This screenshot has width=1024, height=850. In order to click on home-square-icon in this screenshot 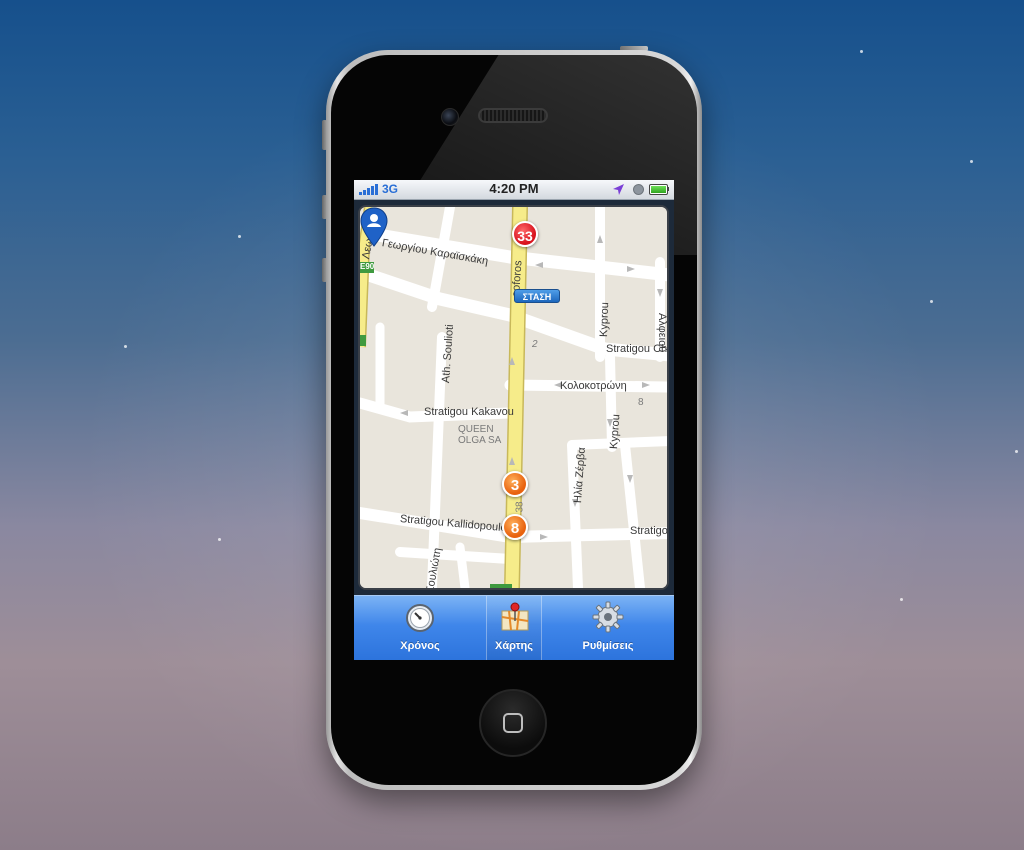, I will do `click(513, 723)`.